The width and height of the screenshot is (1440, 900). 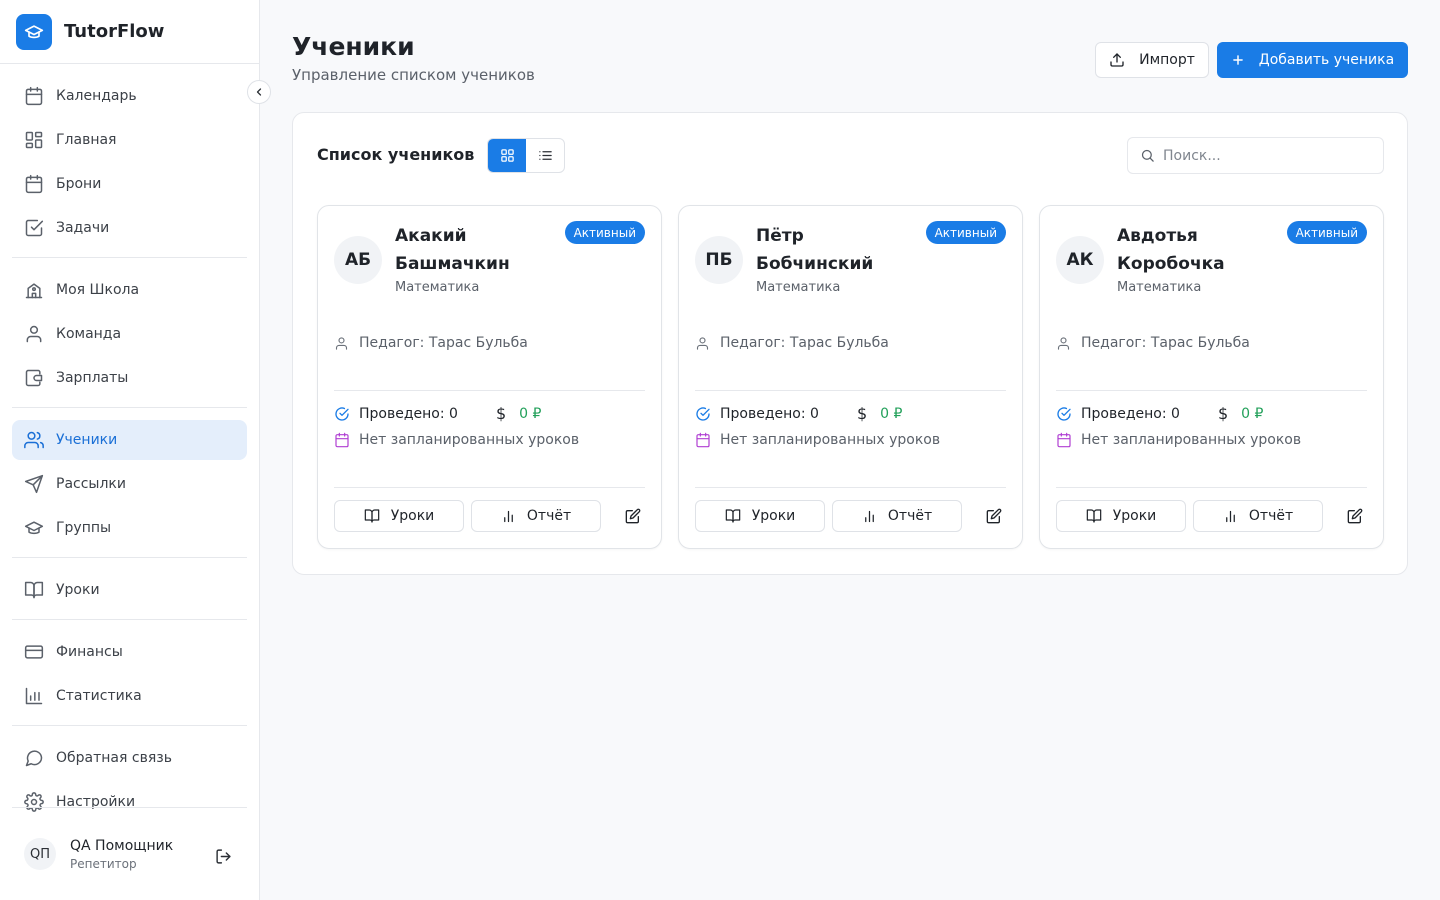 I want to click on report-button-label: Отчёт, so click(x=549, y=516).